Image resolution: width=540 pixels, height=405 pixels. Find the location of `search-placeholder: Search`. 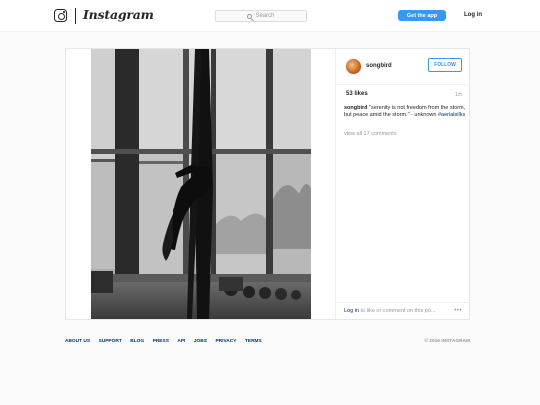

search-placeholder: Search is located at coordinates (265, 16).